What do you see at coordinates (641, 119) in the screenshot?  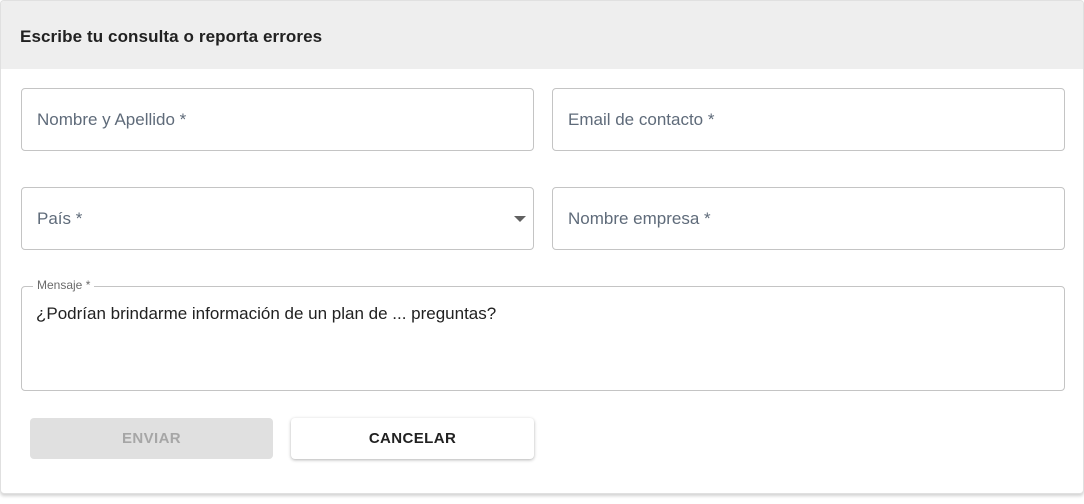 I see `email-placeholder: Email de contacto *` at bounding box center [641, 119].